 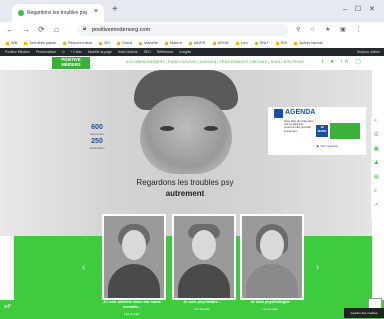 What do you see at coordinates (56, 29) in the screenshot?
I see `home-icon: ⌂` at bounding box center [56, 29].